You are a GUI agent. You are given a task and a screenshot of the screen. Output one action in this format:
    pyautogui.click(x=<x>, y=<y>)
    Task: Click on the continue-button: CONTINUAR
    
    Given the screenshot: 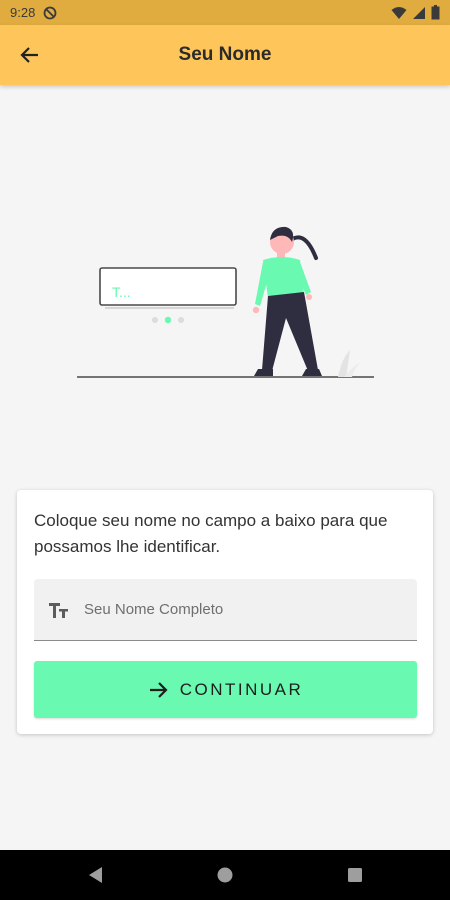 What is the action you would take?
    pyautogui.click(x=225, y=689)
    